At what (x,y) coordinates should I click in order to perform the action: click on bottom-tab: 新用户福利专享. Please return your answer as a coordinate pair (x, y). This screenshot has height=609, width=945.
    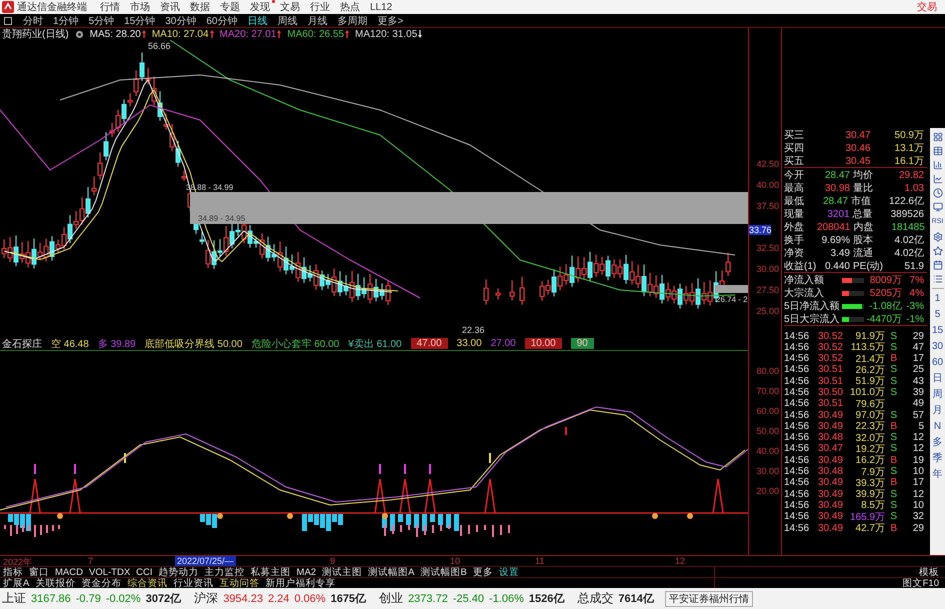
    Looking at the image, I should click on (300, 583).